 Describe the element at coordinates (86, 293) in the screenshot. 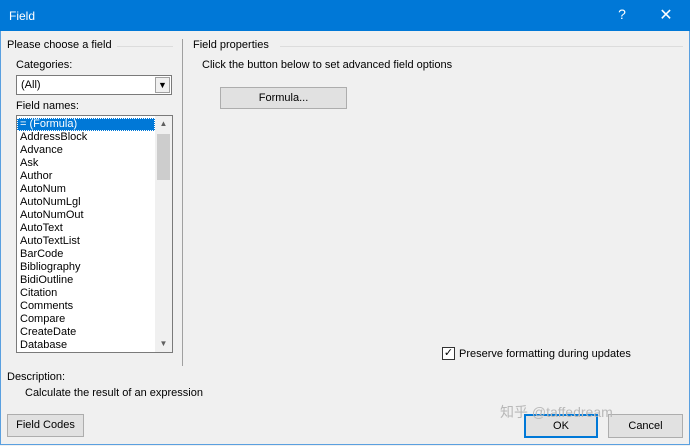

I see `list-item: Citation` at that location.